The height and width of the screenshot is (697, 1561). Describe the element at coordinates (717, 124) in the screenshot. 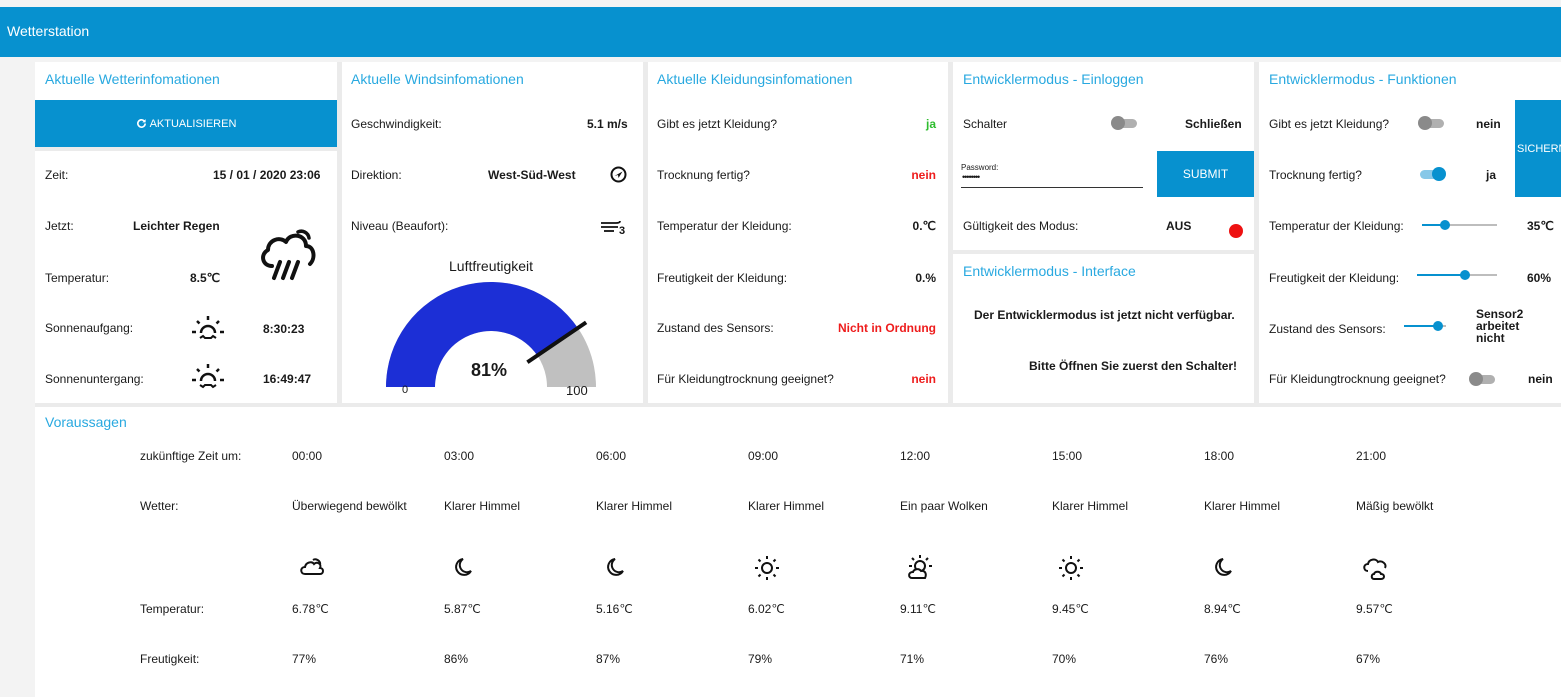

I see `clothes-row-label: Gibt es jetzt Kleidung?` at that location.